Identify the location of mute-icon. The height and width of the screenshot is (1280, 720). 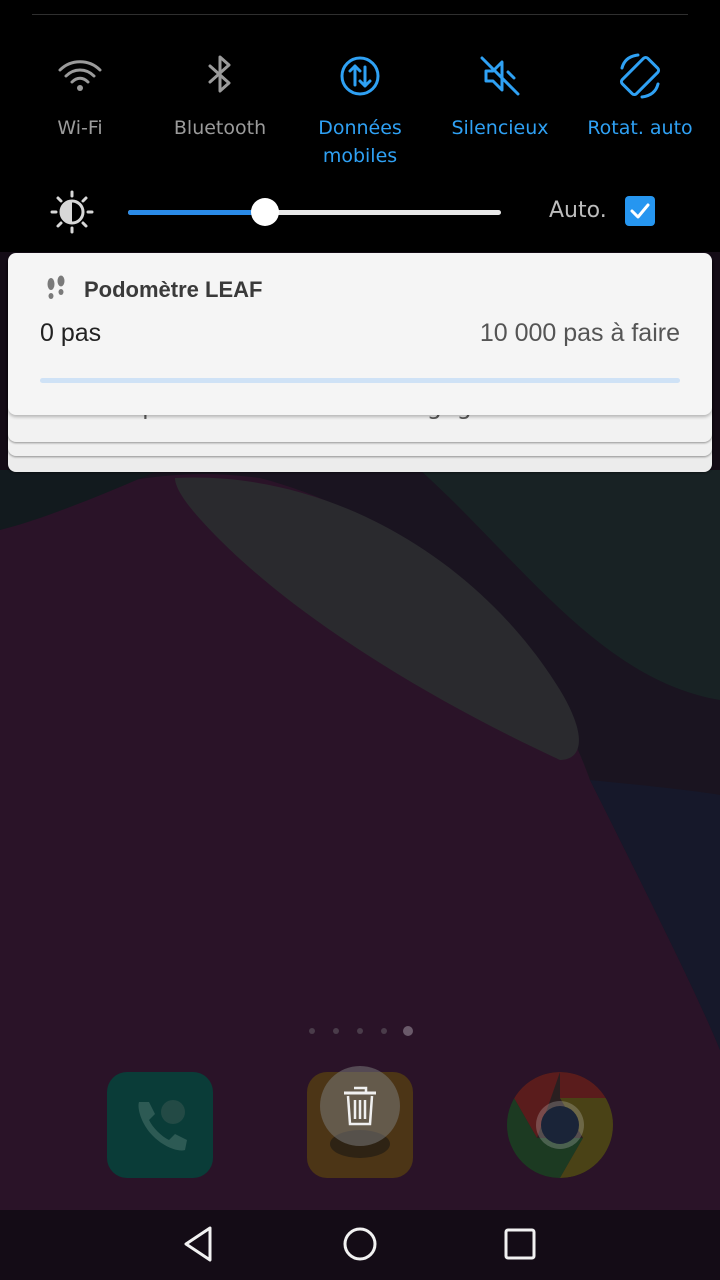
(500, 76).